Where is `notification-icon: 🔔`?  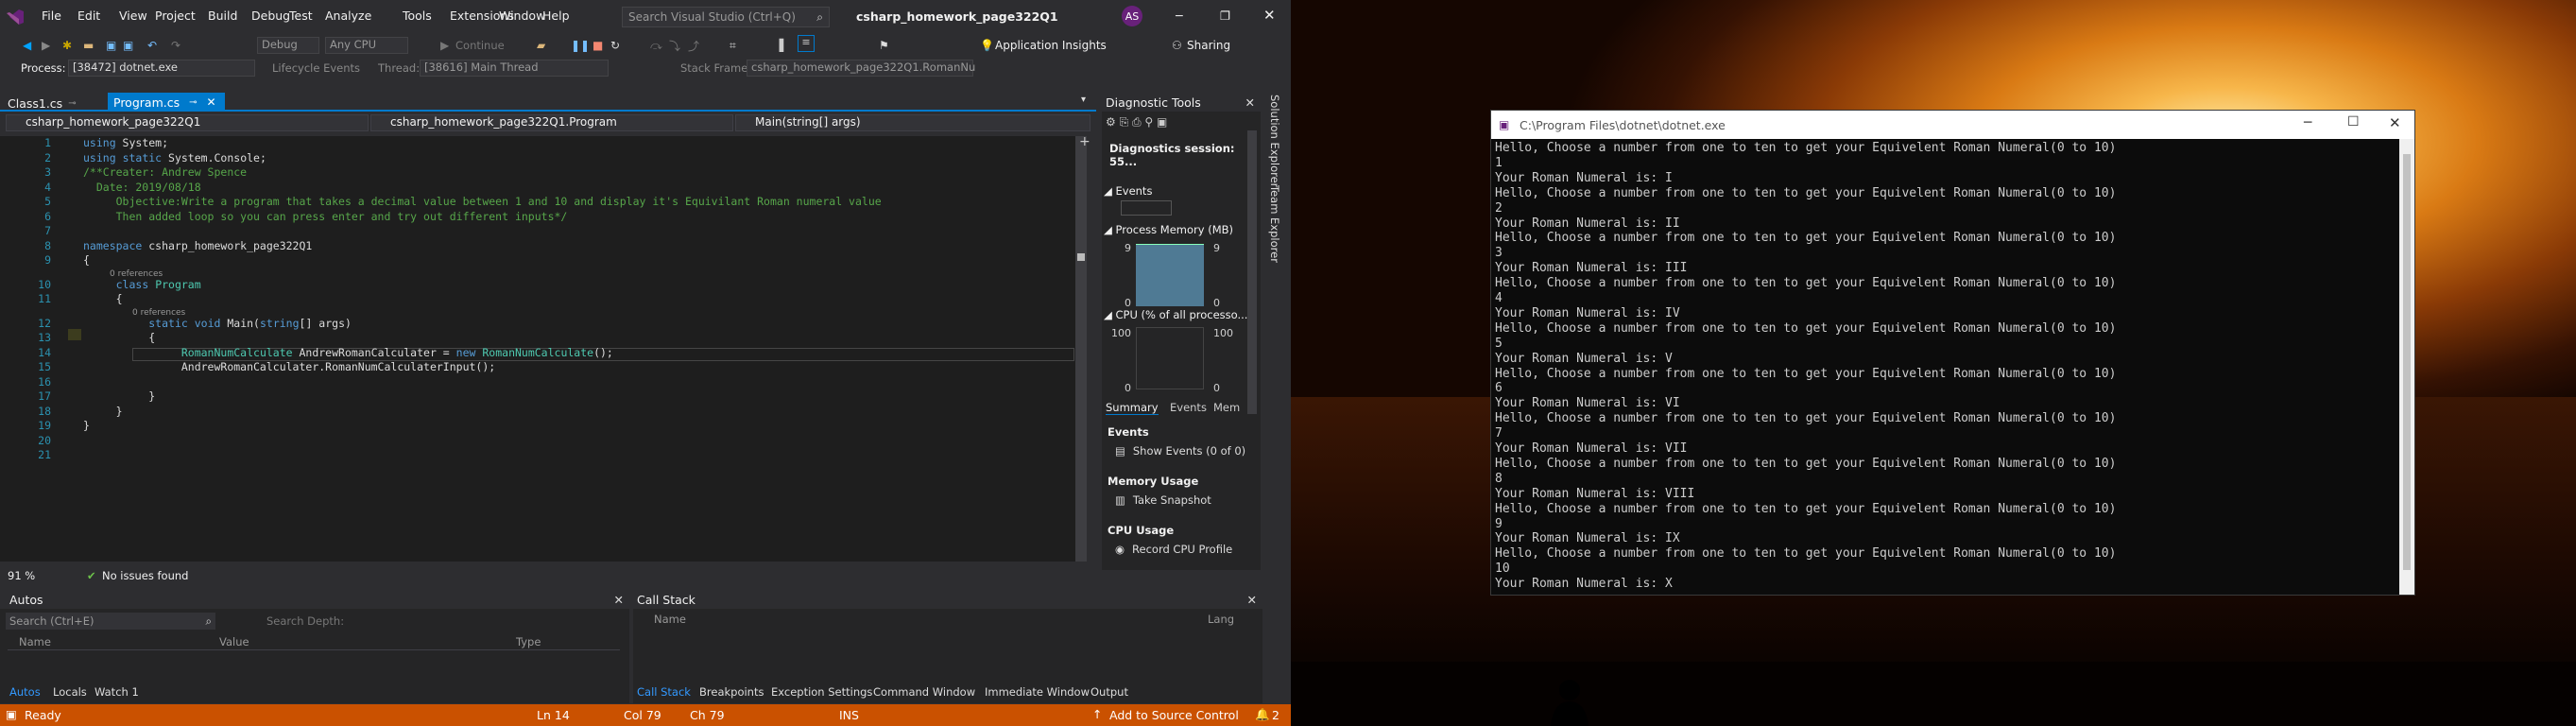 notification-icon: 🔔 is located at coordinates (1262, 714).